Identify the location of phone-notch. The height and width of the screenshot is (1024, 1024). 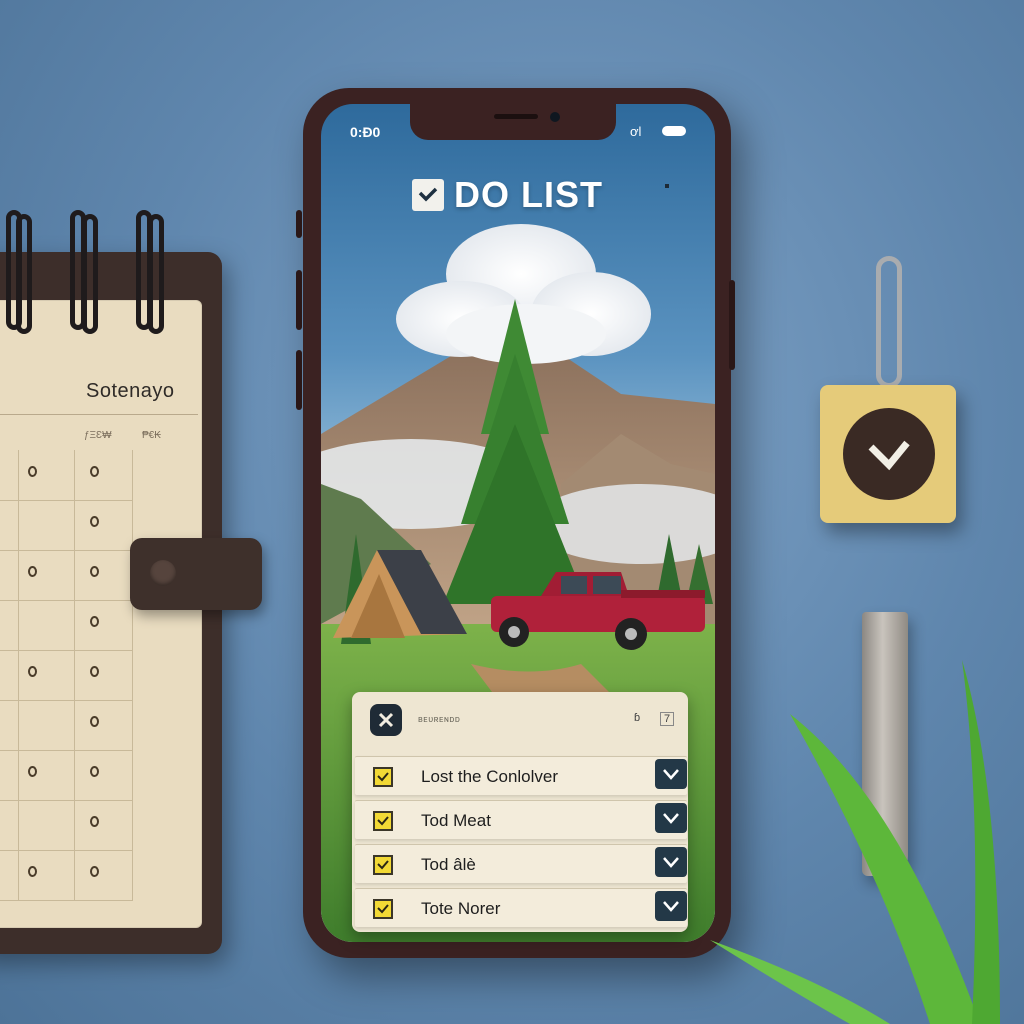
(513, 122).